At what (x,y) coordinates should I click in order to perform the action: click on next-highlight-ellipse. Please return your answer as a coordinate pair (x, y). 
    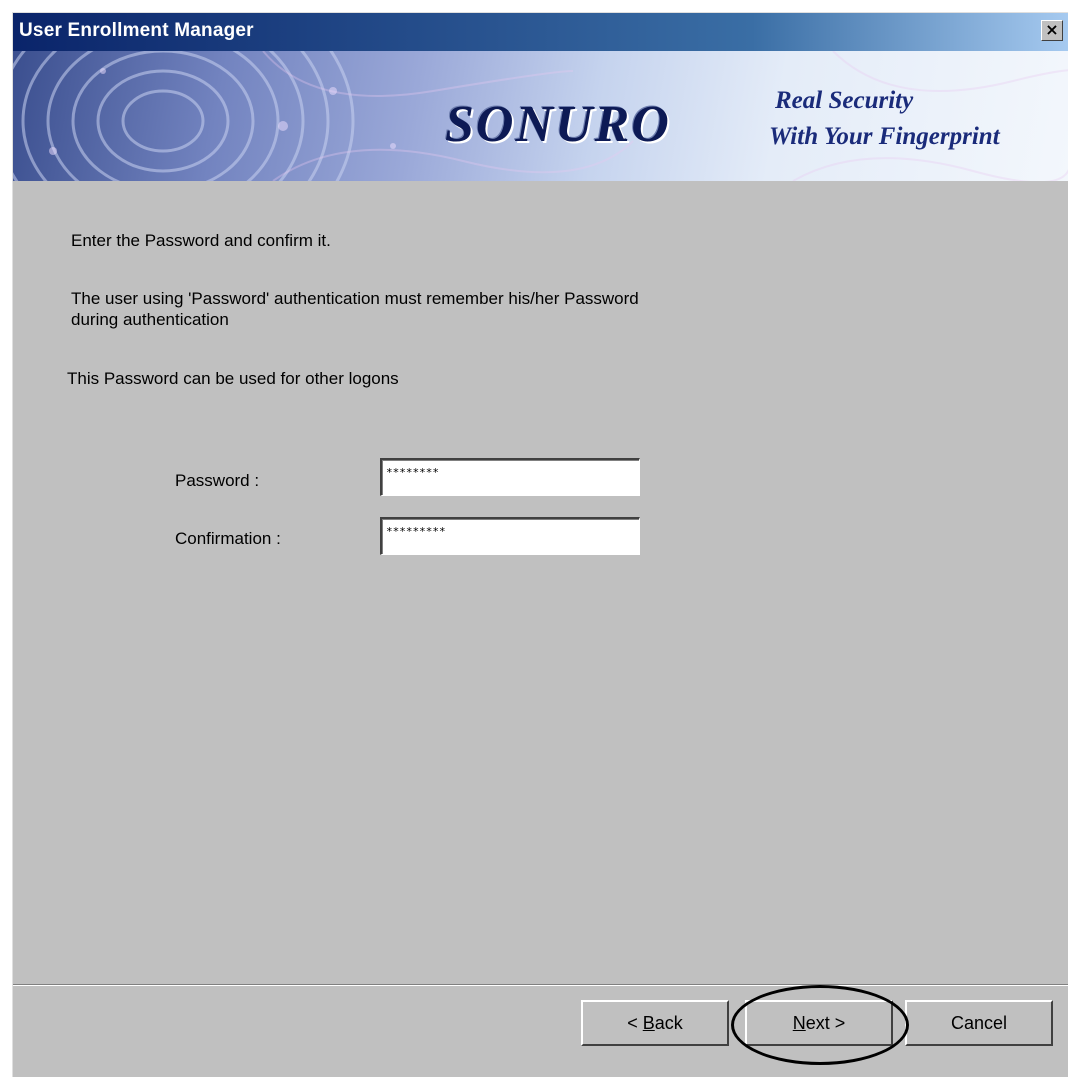
    Looking at the image, I should click on (820, 1025).